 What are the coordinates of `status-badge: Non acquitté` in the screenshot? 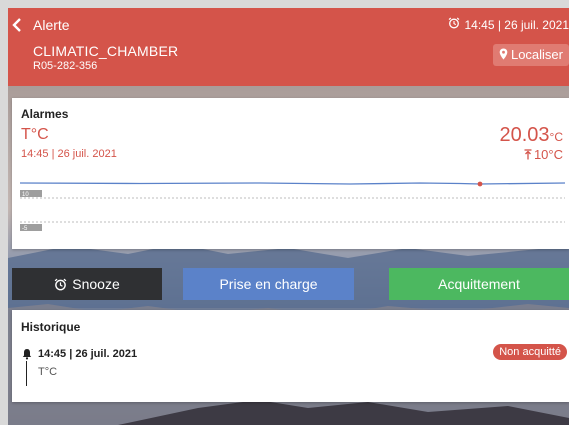 It's located at (530, 352).